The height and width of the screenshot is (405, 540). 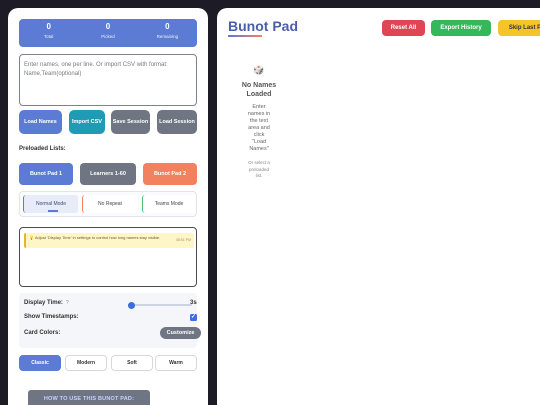 I want to click on preloaded-bunot-pad-2-button: Bunot Pad 2, so click(x=170, y=174).